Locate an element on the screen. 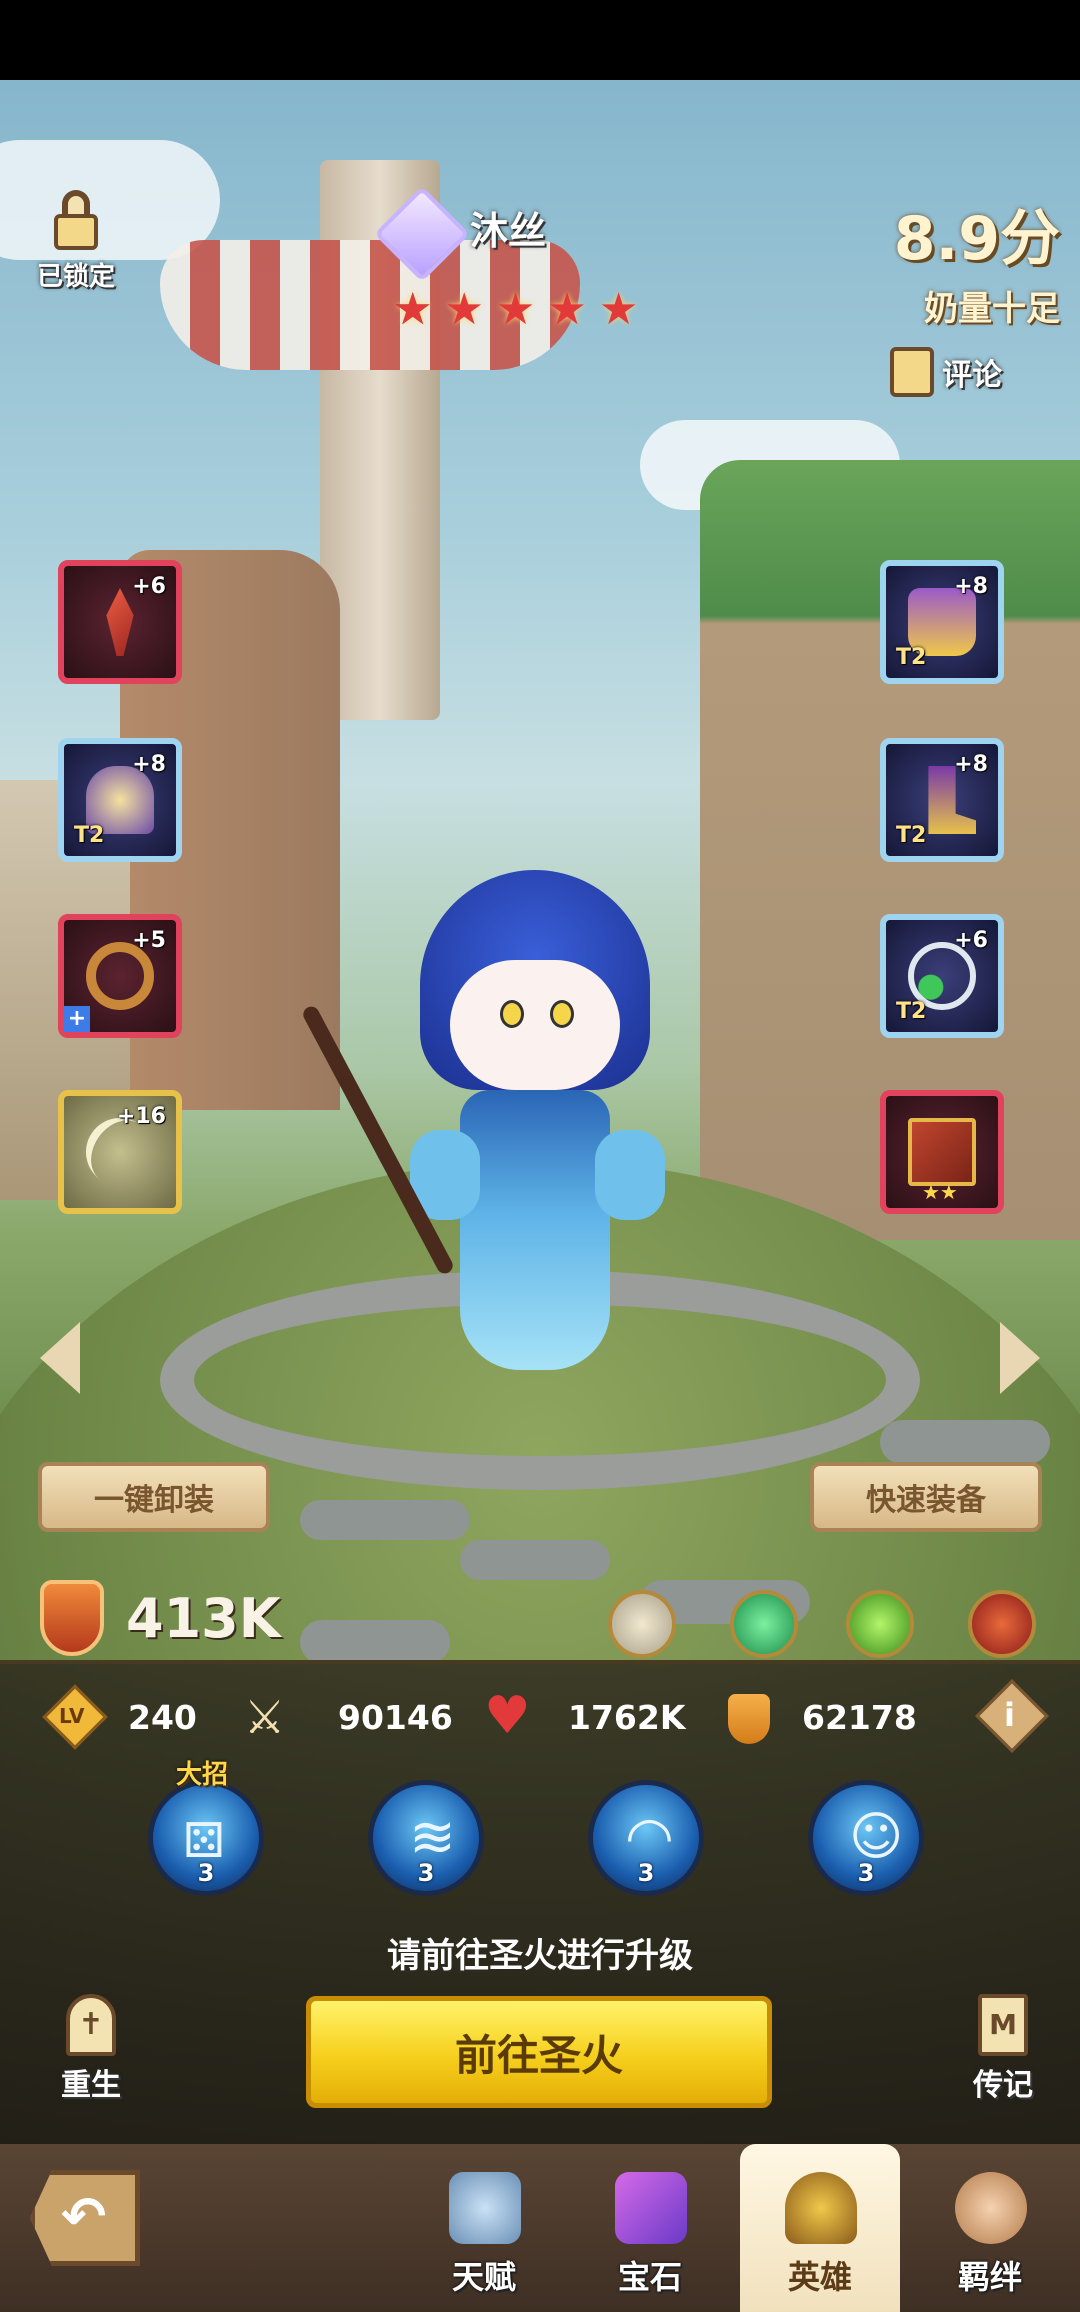 The image size is (1080, 2312). hp-heart-icon: ♥ is located at coordinates (507, 1716).